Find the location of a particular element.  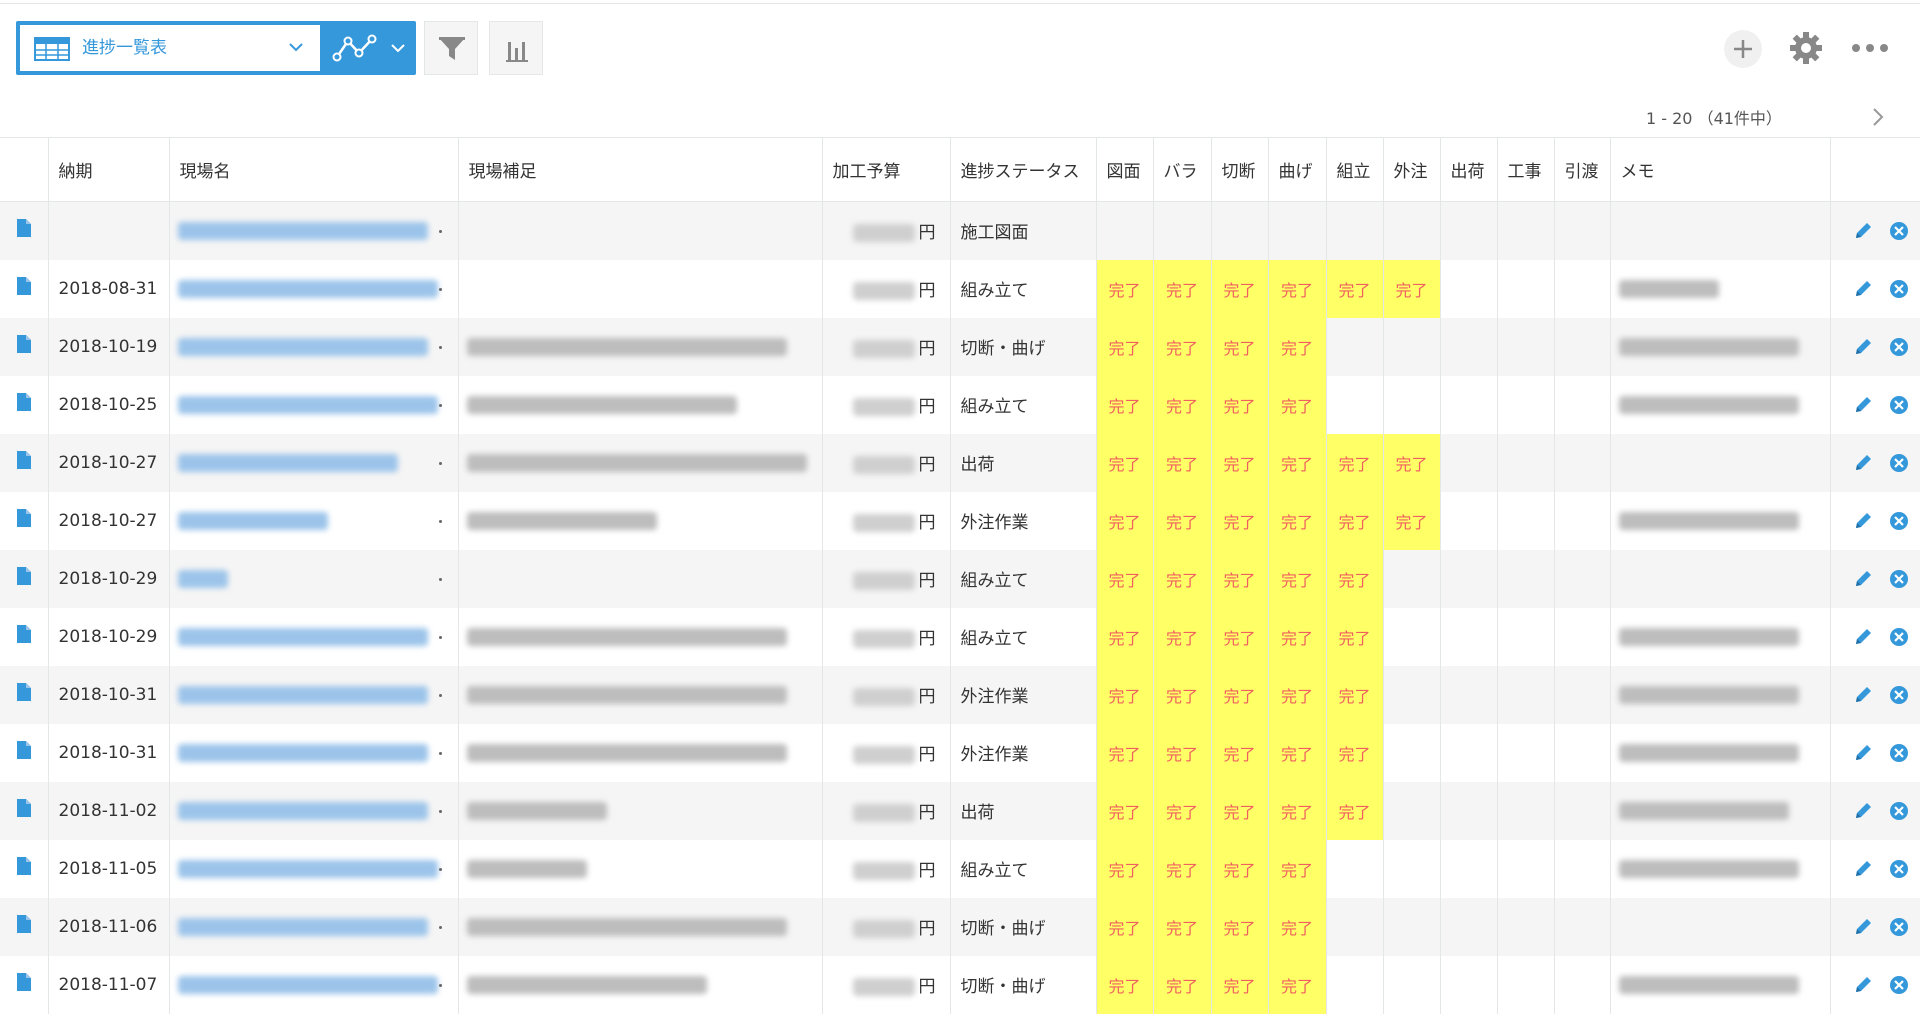

graph-icon is located at coordinates (356, 48).